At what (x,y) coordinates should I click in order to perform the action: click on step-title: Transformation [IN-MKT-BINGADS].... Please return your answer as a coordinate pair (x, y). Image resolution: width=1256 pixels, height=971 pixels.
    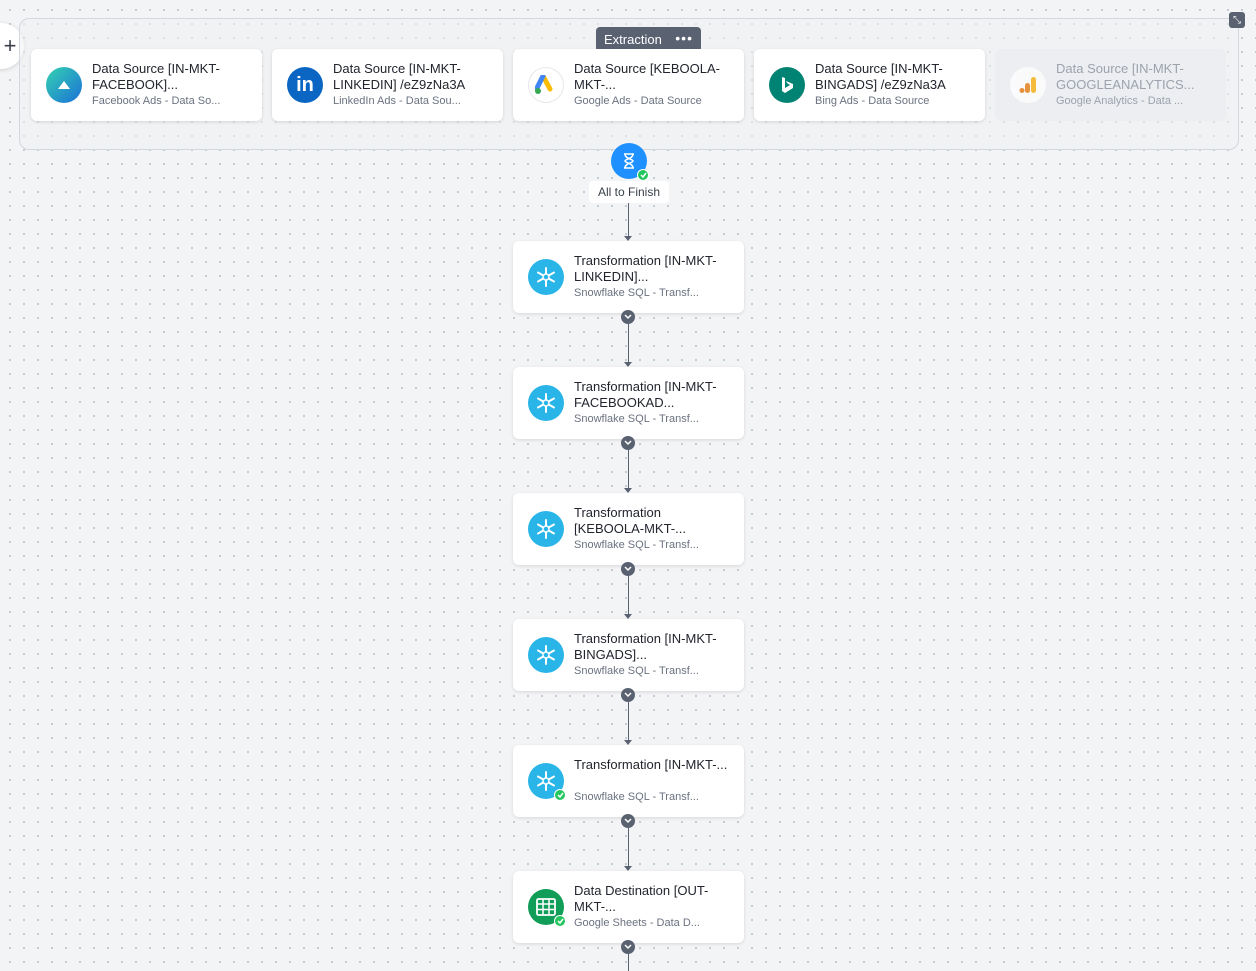
    Looking at the image, I should click on (645, 646).